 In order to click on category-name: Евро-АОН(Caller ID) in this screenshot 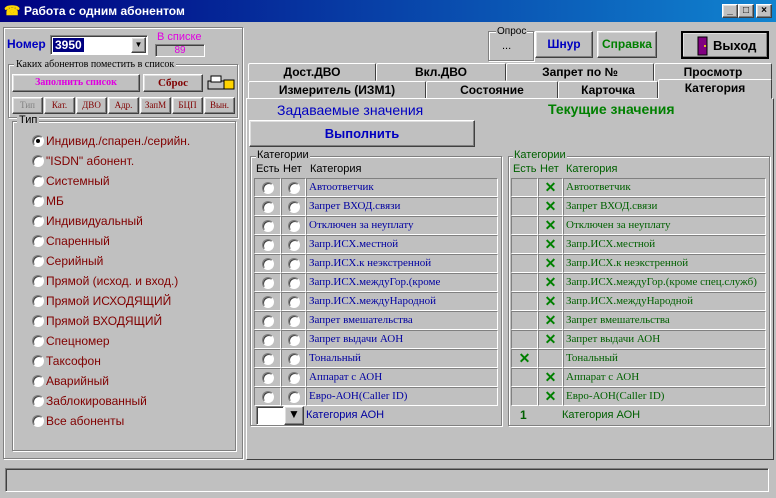, I will do `click(402, 396)`.